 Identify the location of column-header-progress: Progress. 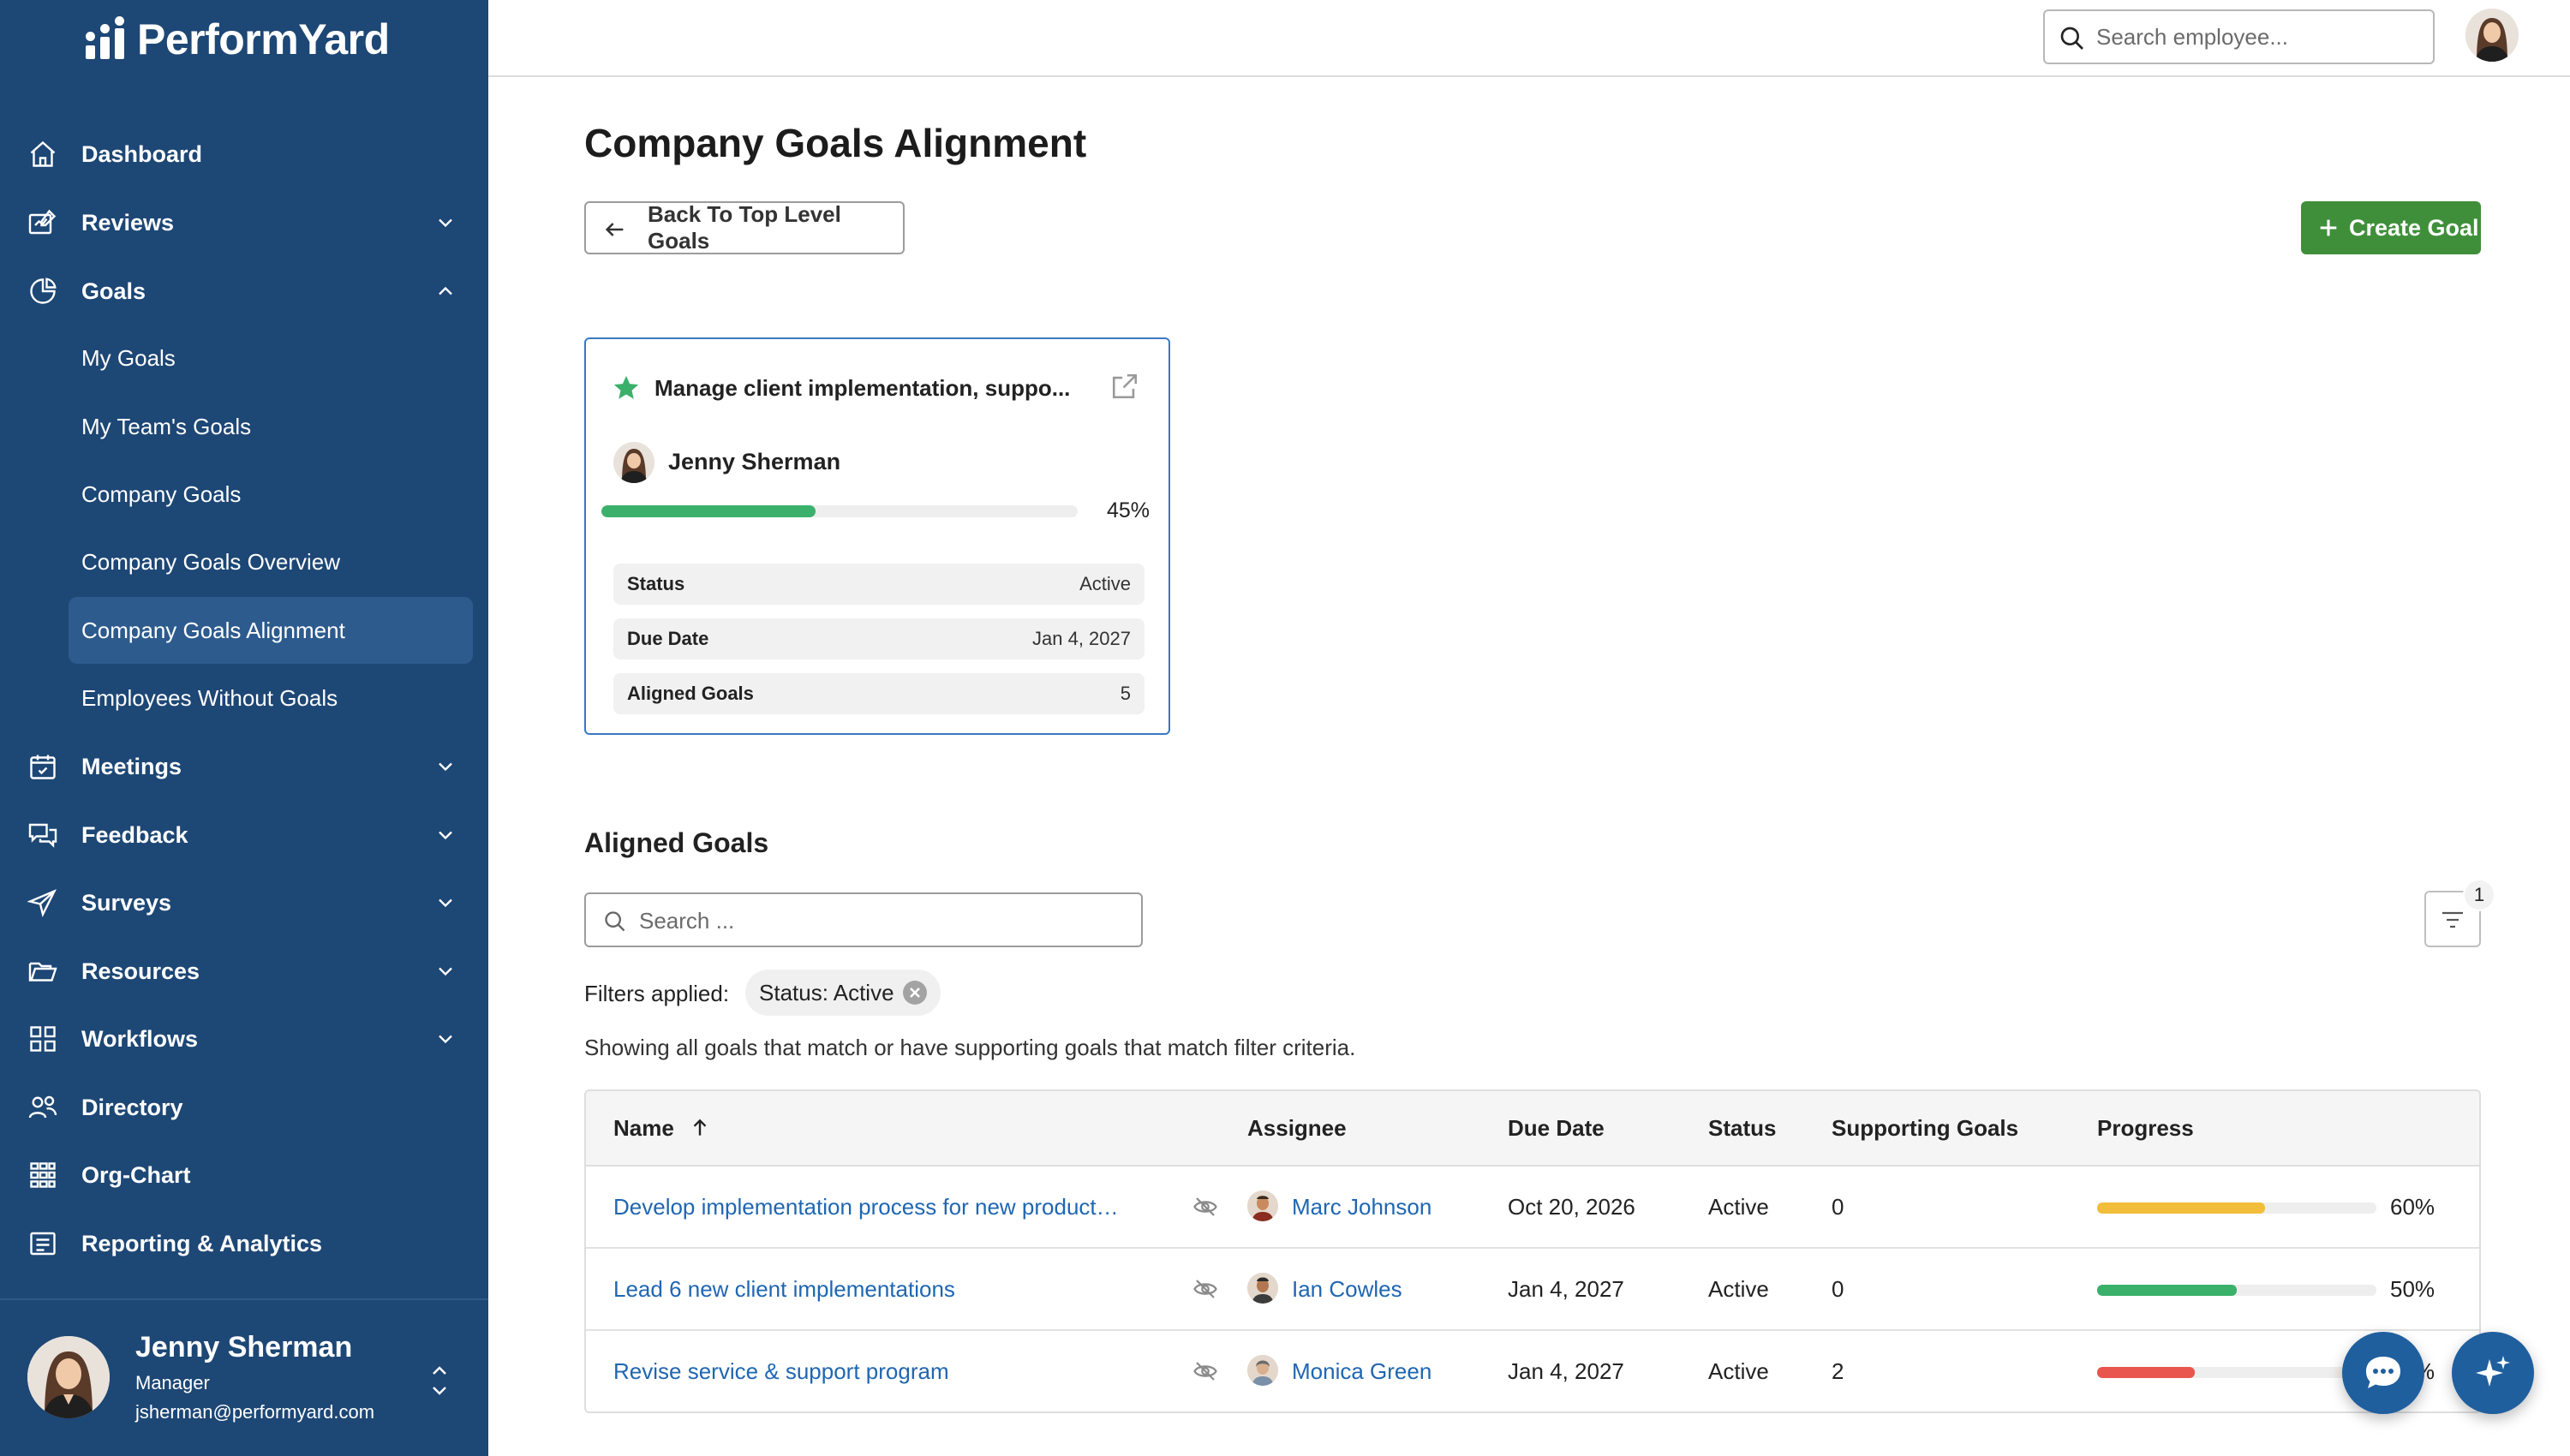
(2145, 1128).